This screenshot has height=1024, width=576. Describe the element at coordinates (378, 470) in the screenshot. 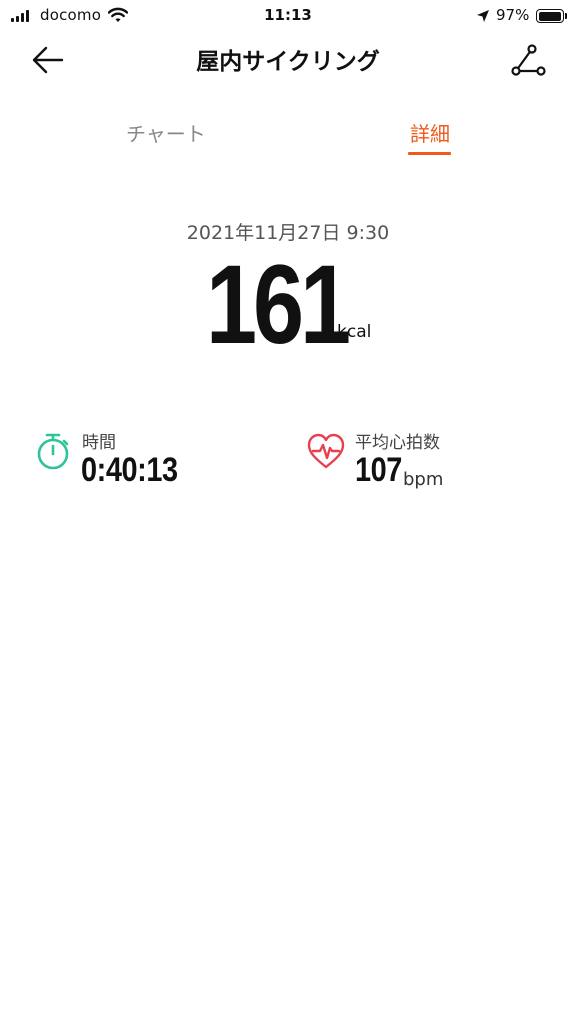

I see `heart-rate-value: 107` at that location.